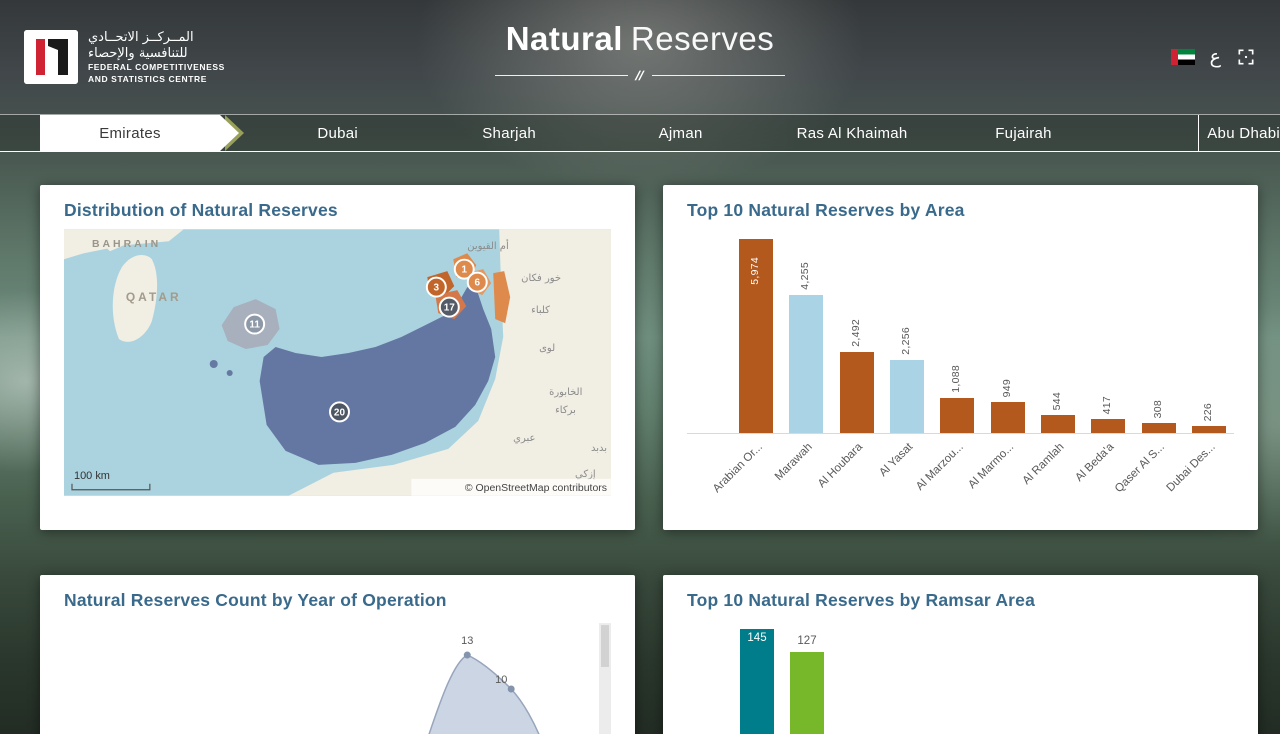  I want to click on tab-ras-al-khaimah: Ras Al Khaimah, so click(851, 133).